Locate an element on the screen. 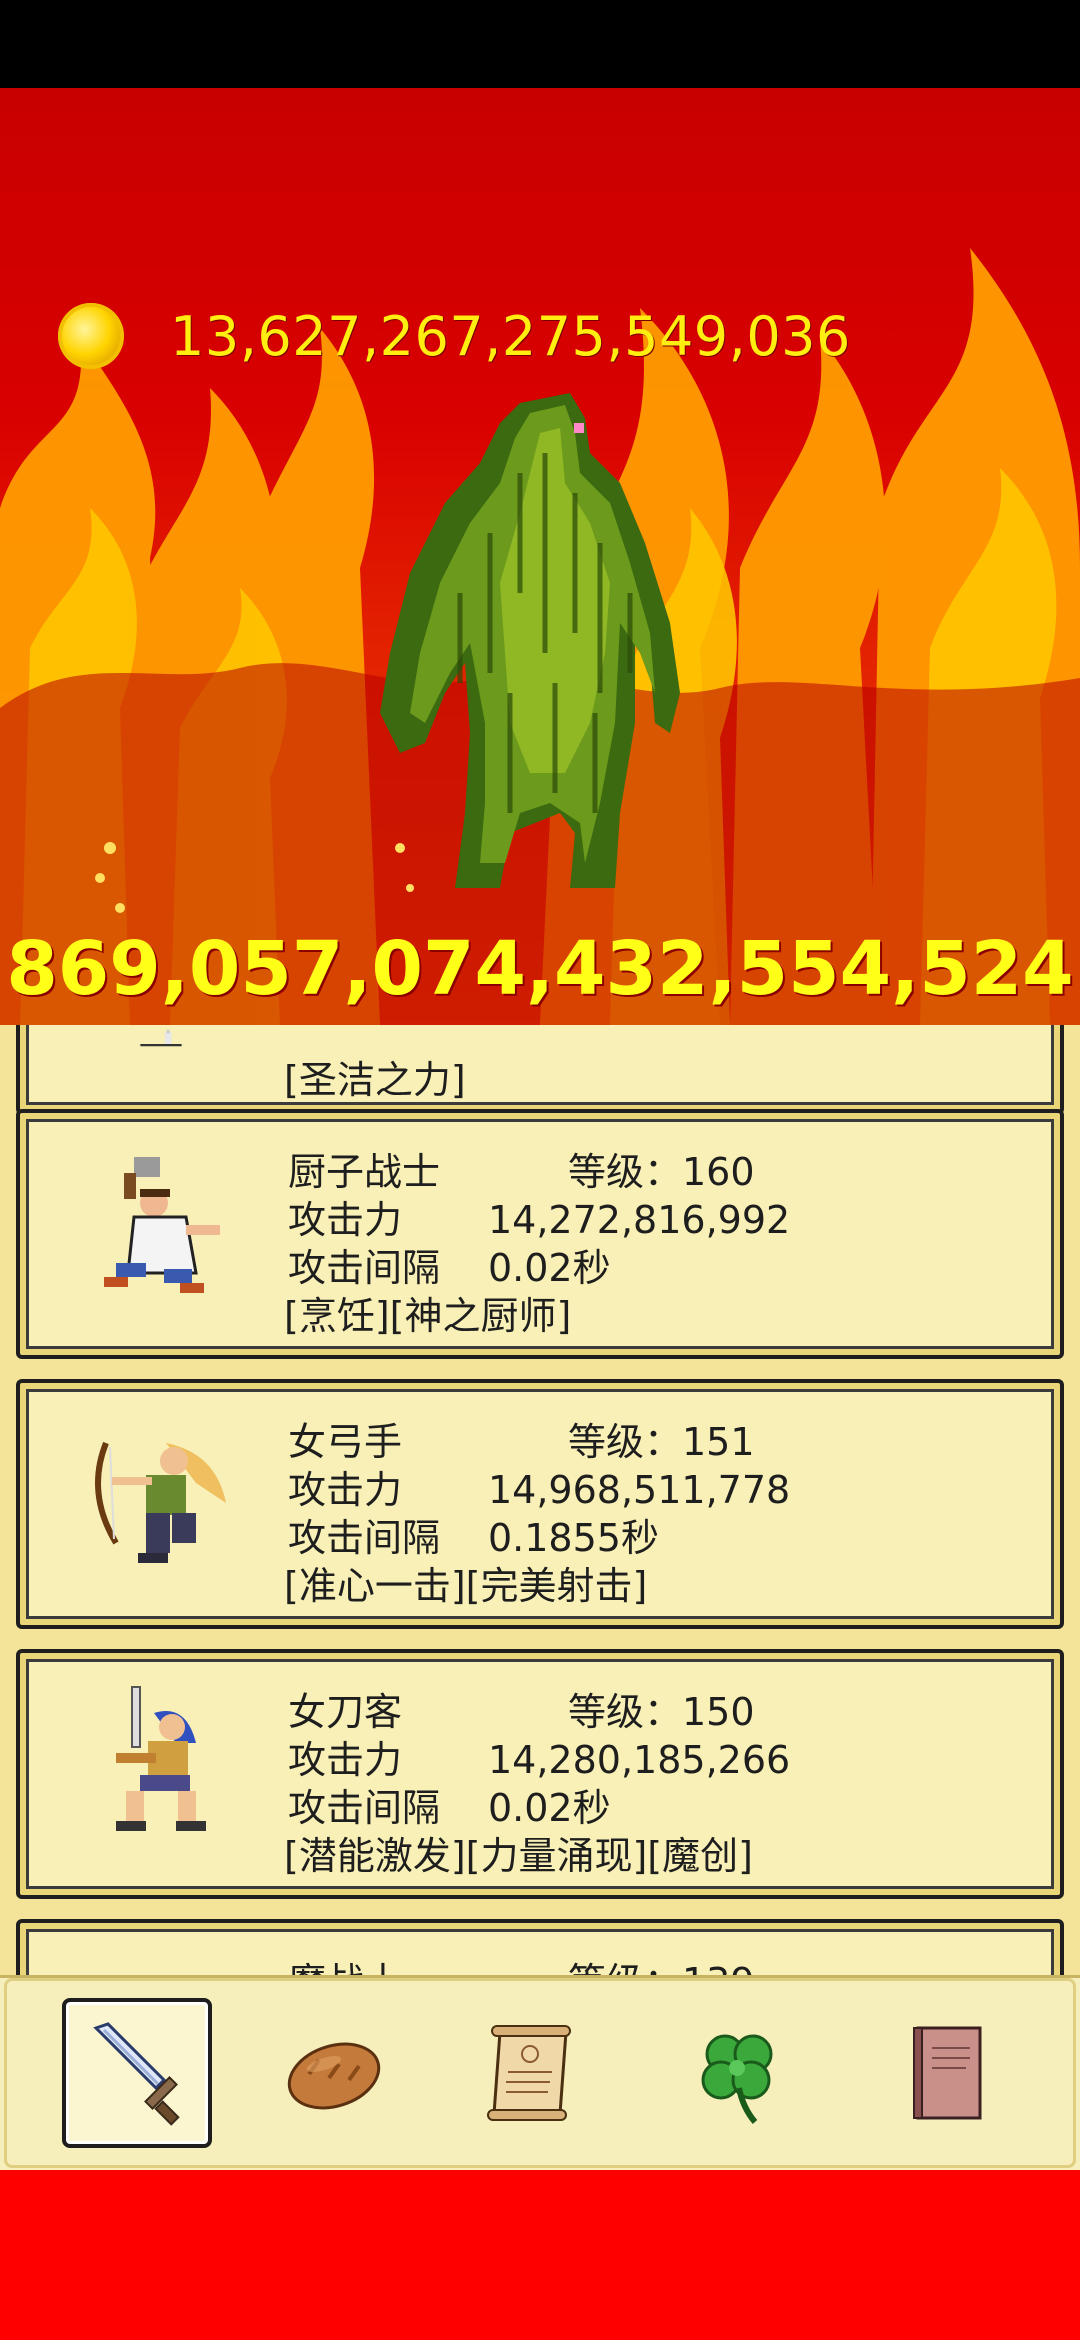 This screenshot has height=2340, width=1080. status-bar is located at coordinates (540, 44).